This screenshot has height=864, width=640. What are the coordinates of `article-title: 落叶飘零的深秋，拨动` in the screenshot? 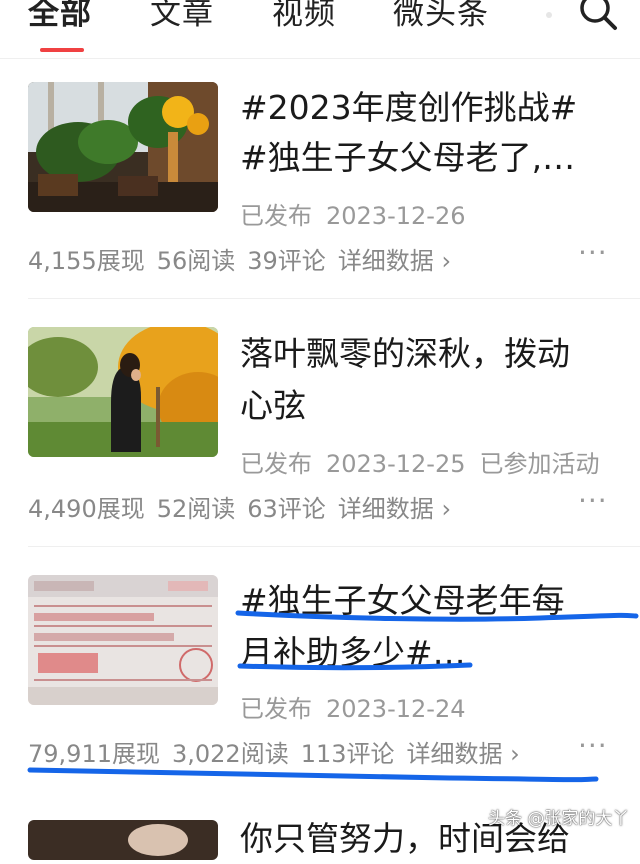 It's located at (435, 354).